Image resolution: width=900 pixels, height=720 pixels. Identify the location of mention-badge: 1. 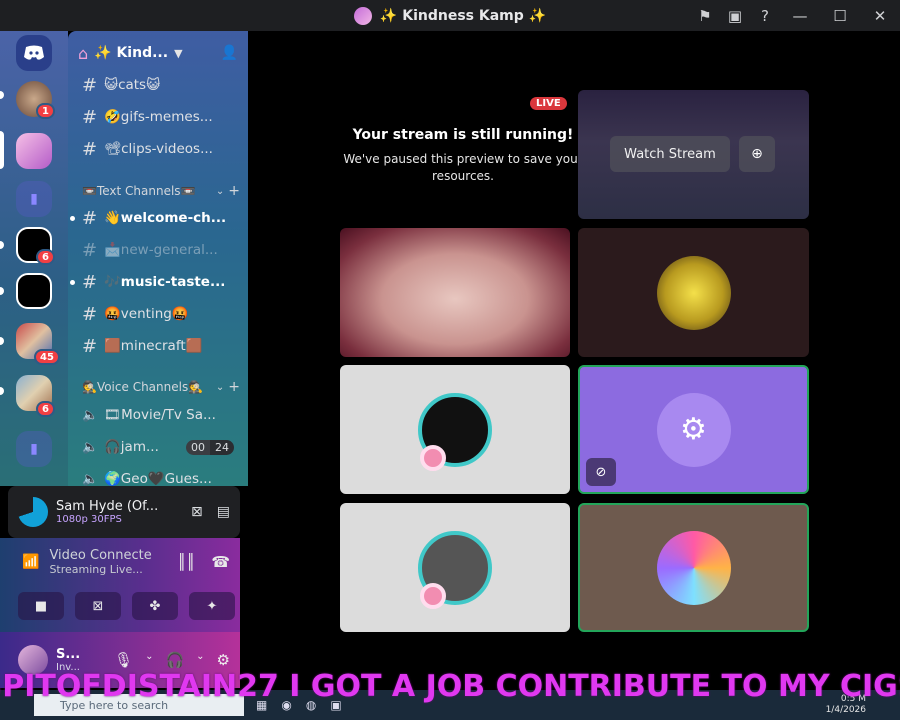
(45, 111).